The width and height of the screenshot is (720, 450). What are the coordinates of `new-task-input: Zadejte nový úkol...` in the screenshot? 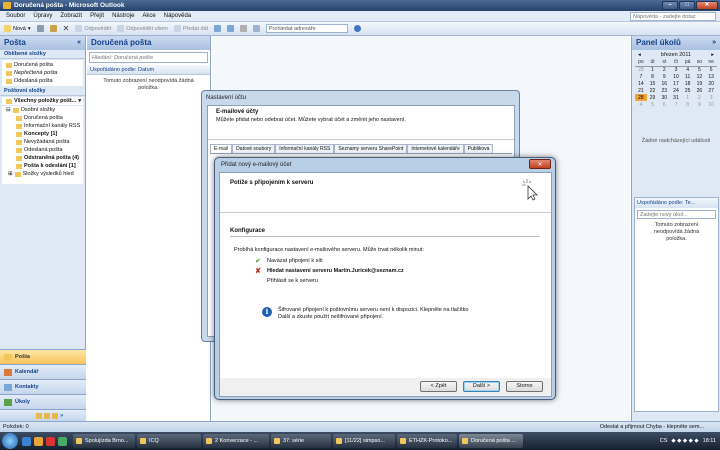 It's located at (676, 214).